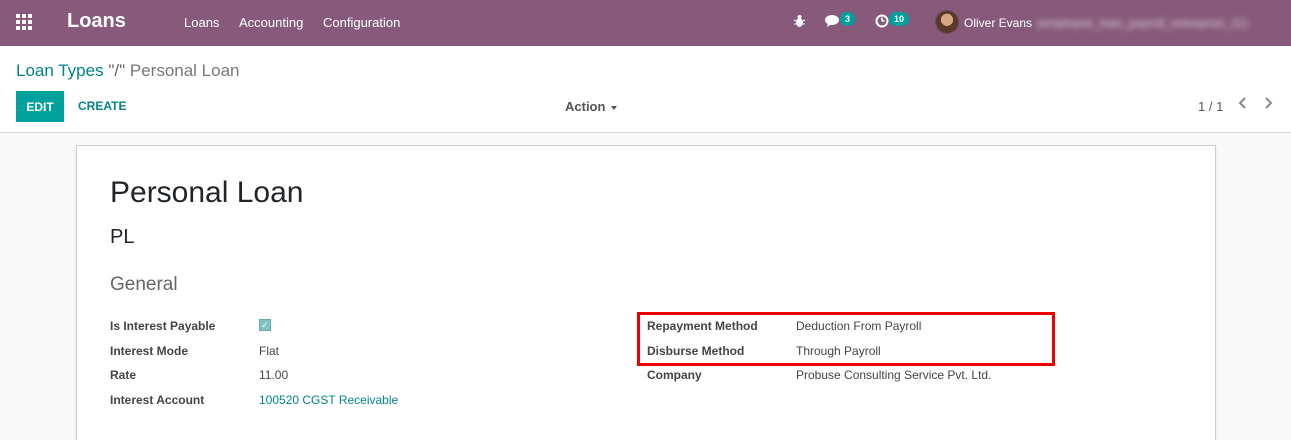 The width and height of the screenshot is (1291, 440). I want to click on edit-button: EDIT, so click(40, 106).